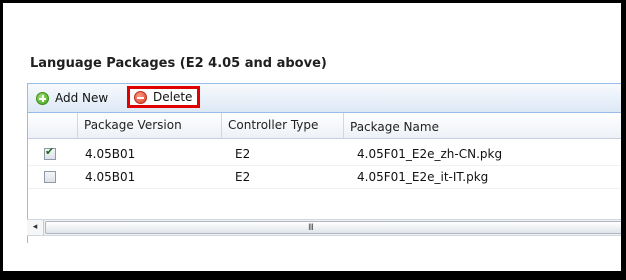 This screenshot has width=626, height=280. What do you see at coordinates (313, 275) in the screenshot?
I see `frame-border-bottom` at bounding box center [313, 275].